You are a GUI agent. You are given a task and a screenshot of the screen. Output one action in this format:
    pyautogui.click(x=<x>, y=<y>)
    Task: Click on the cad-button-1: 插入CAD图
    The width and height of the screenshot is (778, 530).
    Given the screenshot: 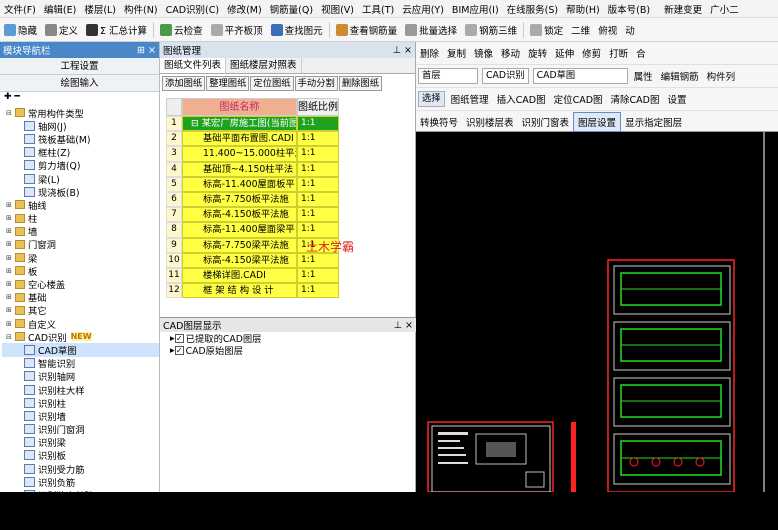 What is the action you would take?
    pyautogui.click(x=521, y=99)
    